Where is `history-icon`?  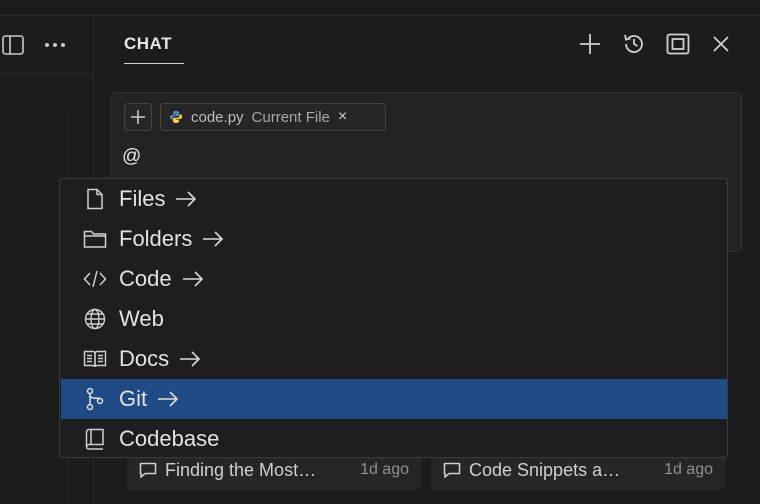 history-icon is located at coordinates (634, 44).